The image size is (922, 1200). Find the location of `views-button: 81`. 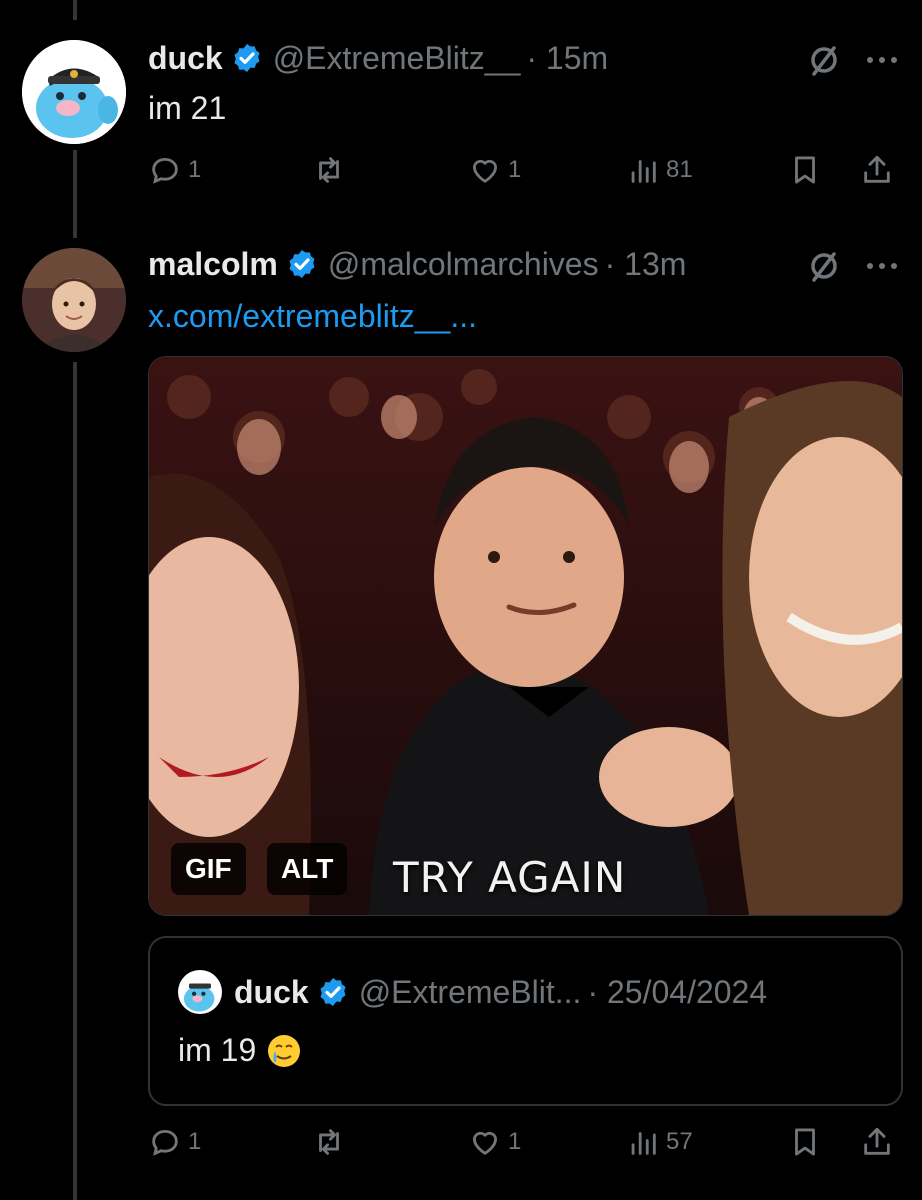

views-button: 81 is located at coordinates (659, 170).